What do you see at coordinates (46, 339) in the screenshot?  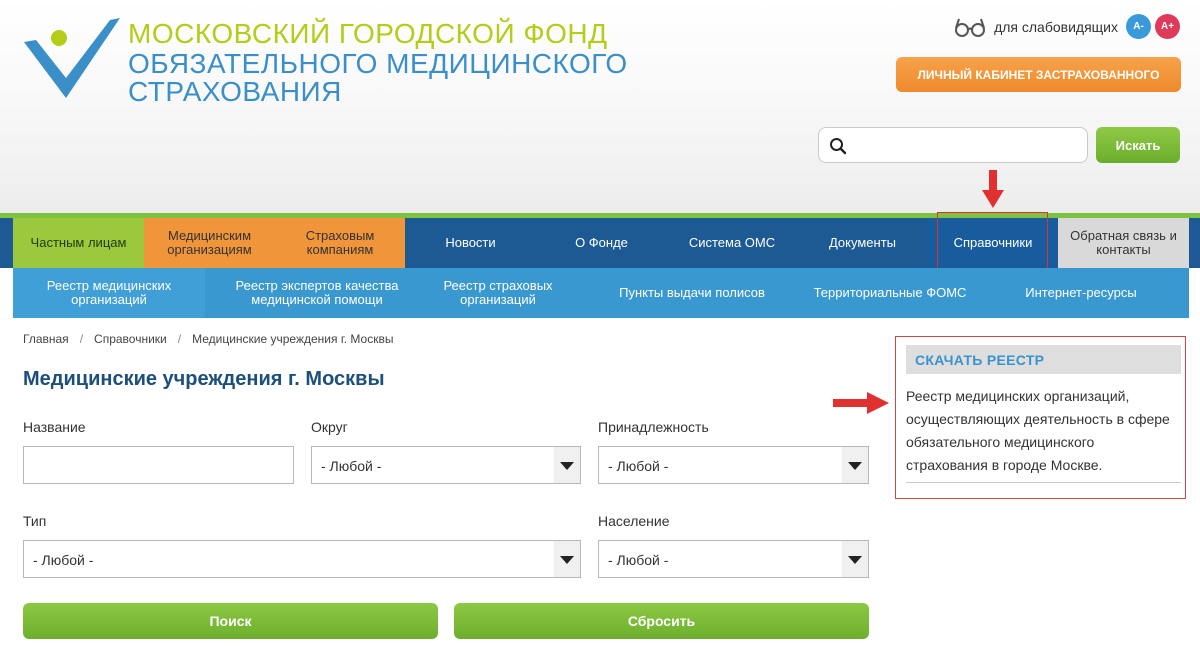 I see `breadcrumb-home: Главная` at bounding box center [46, 339].